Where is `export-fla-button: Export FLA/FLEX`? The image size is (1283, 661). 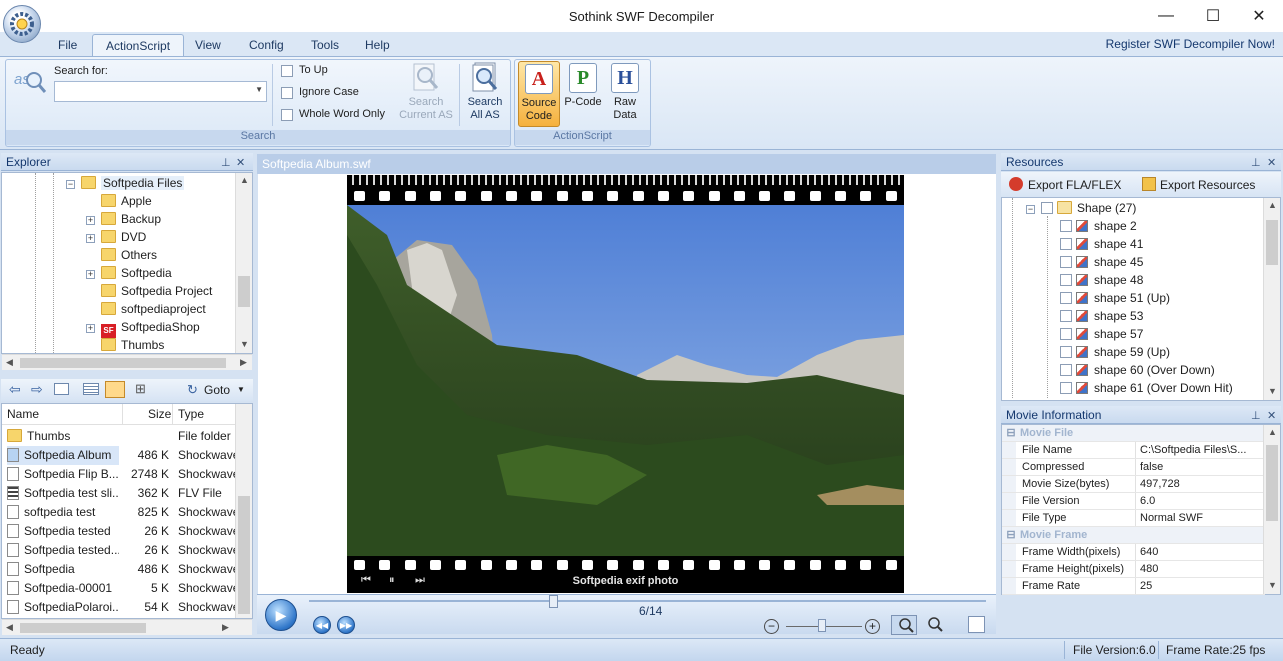 export-fla-button: Export FLA/FLEX is located at coordinates (1074, 185).